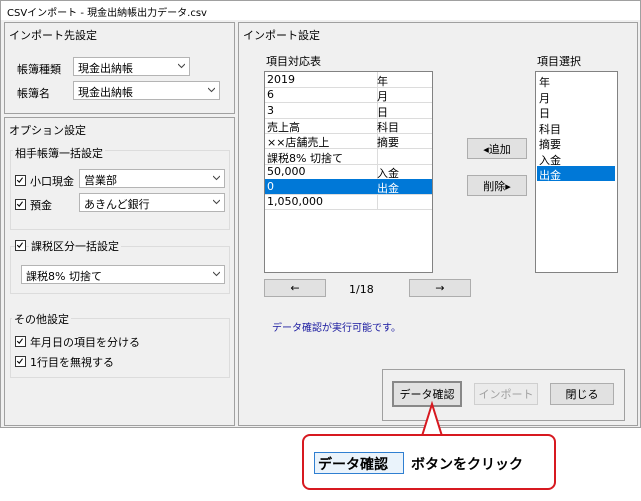 This screenshot has width=641, height=501. Describe the element at coordinates (41, 319) in the screenshot. I see `other-settings-group-label: その他設定` at that location.